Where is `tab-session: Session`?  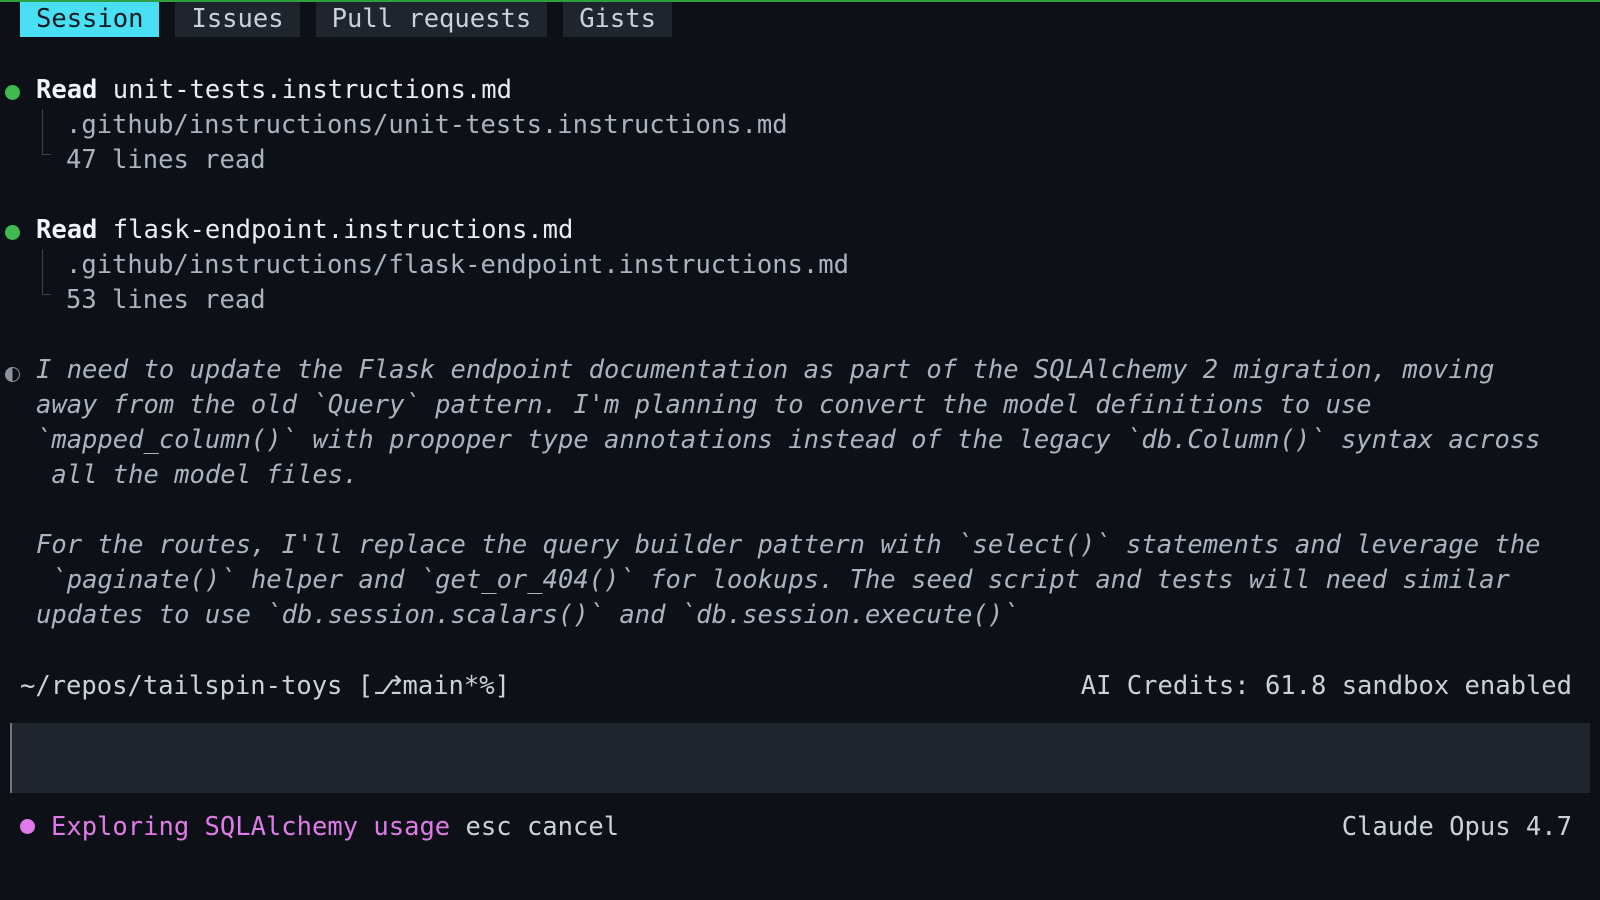
tab-session: Session is located at coordinates (90, 19).